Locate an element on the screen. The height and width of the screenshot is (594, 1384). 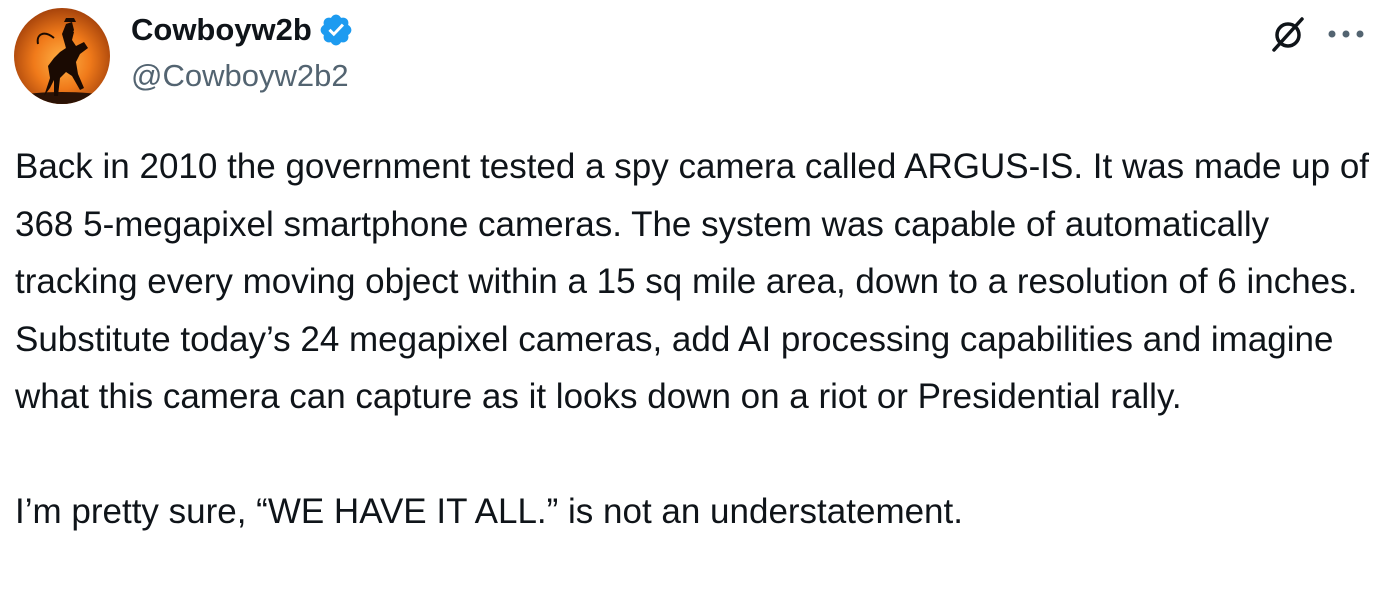
verified-badge-icon is located at coordinates (336, 30).